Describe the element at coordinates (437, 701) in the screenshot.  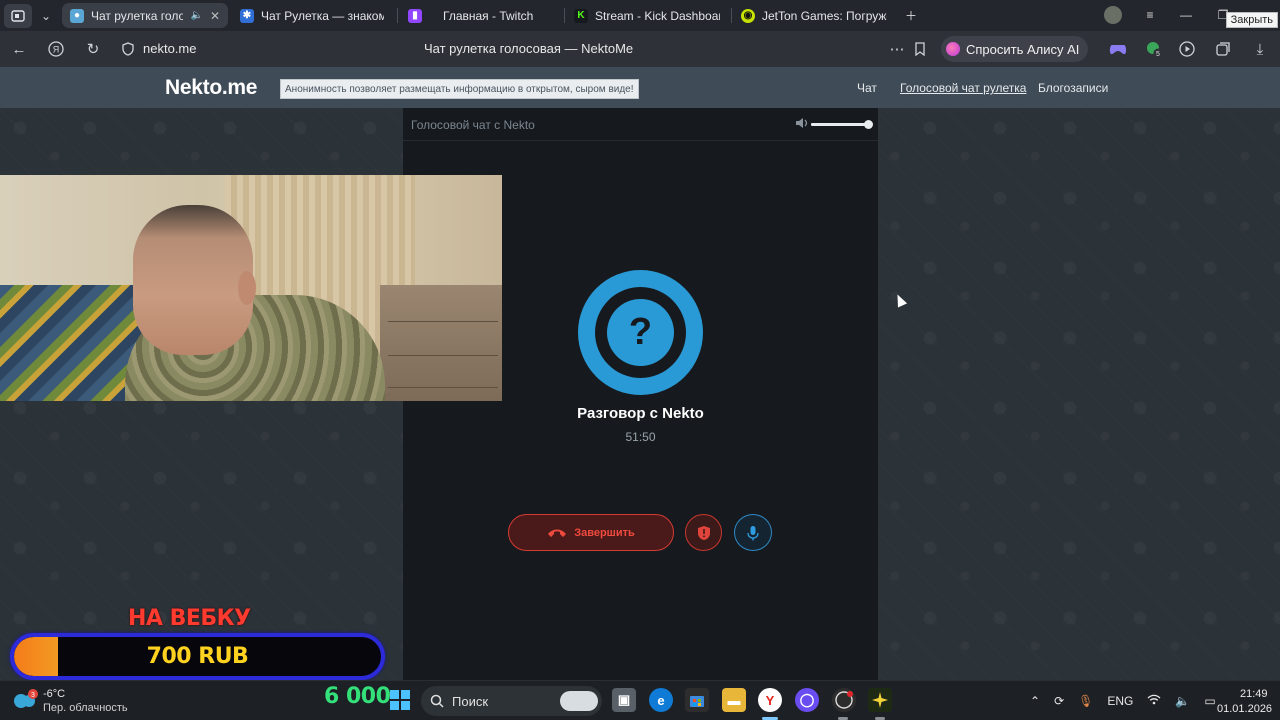
I see `search-icon` at that location.